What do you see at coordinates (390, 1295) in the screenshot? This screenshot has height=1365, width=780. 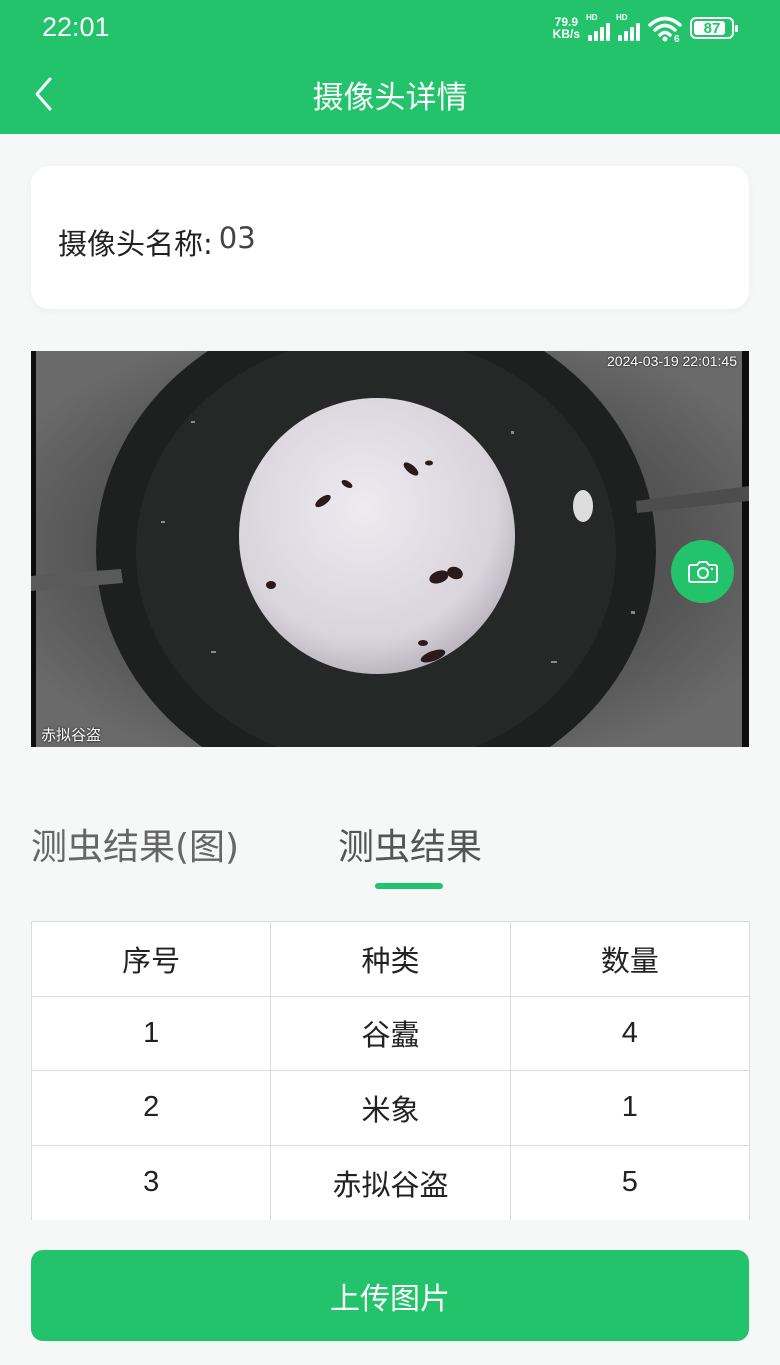 I see `upload-image-button: 上传图片` at bounding box center [390, 1295].